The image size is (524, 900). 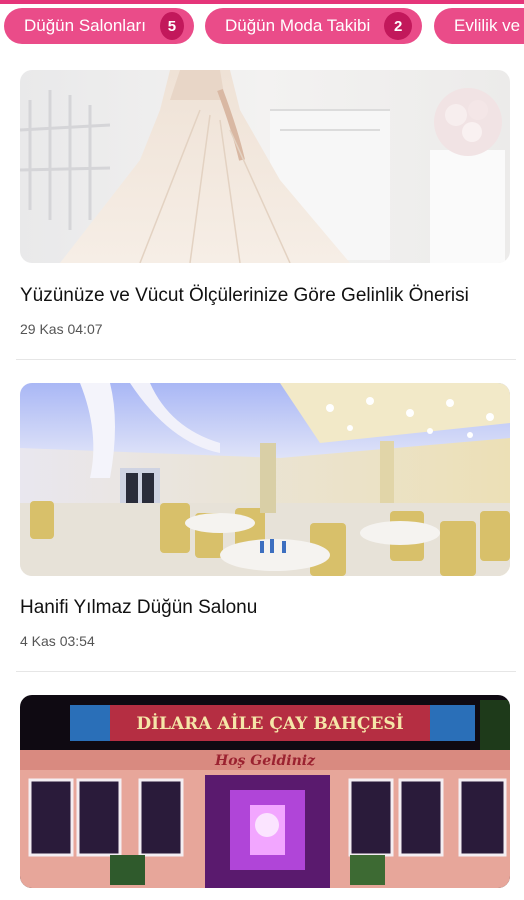 I want to click on chip-dugun-salonlari: Düğün Salonları 5, so click(x=99, y=26).